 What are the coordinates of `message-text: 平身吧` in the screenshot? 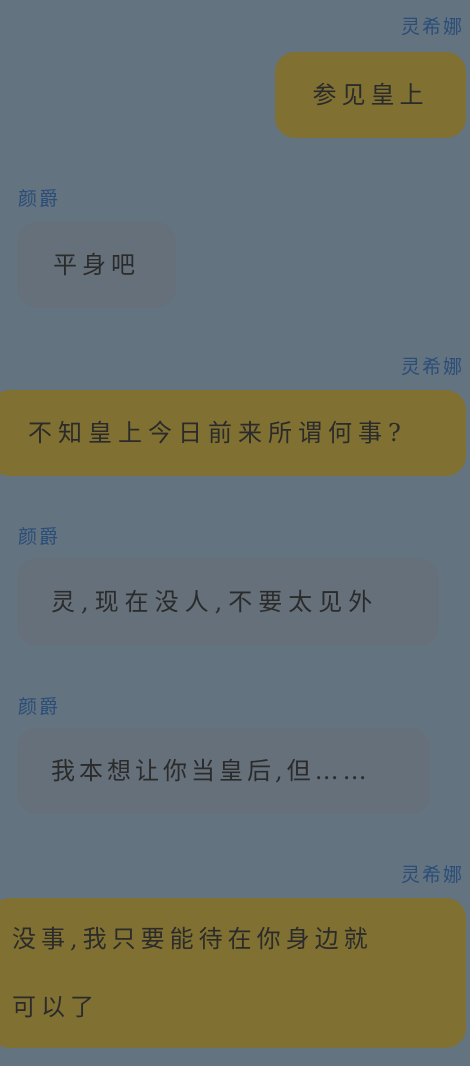 It's located at (96, 265).